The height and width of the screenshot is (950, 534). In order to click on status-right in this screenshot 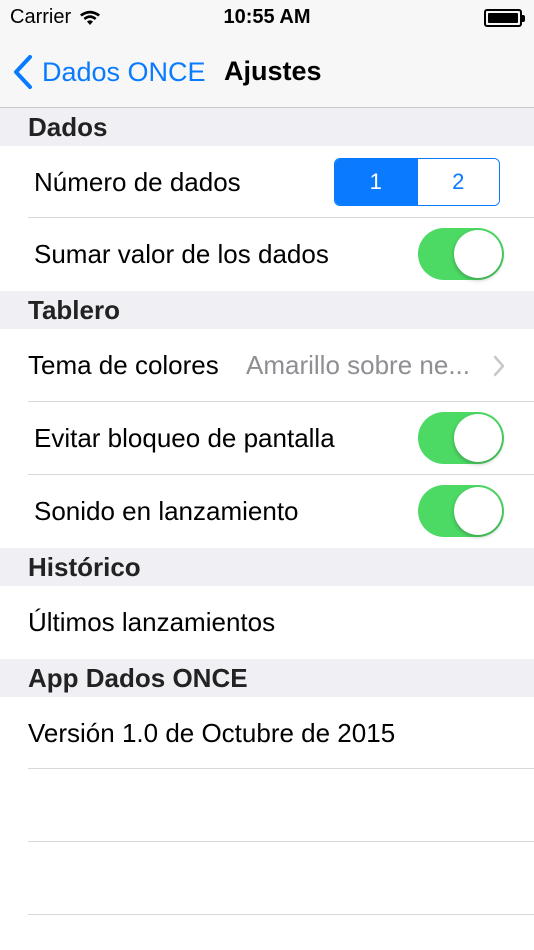, I will do `click(504, 18)`.